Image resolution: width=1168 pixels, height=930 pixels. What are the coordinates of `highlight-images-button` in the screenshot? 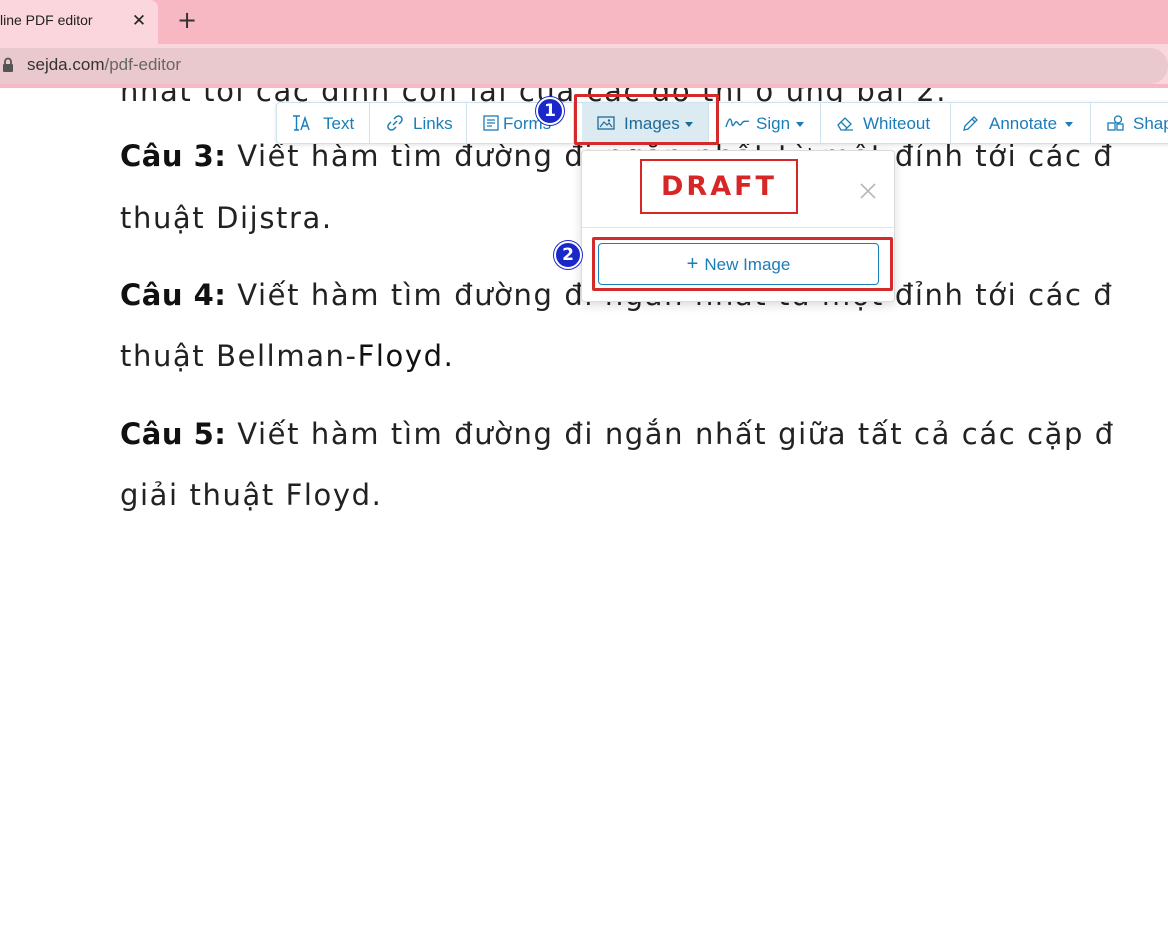 It's located at (646, 119).